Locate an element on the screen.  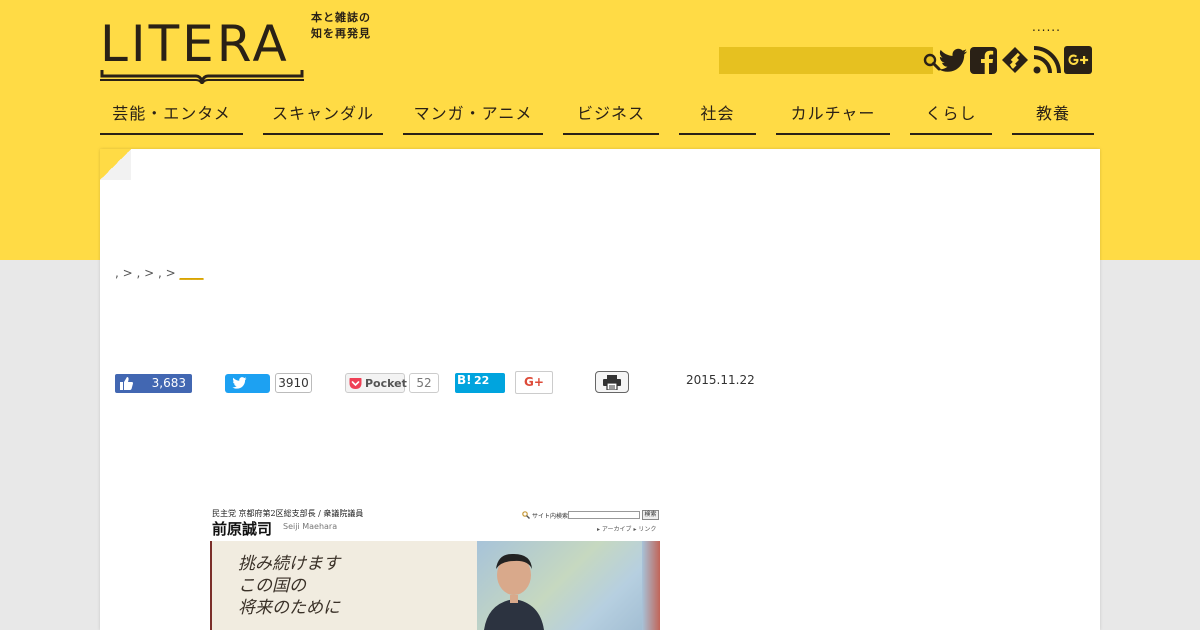
image-copy-line2: この国の is located at coordinates (272, 586).